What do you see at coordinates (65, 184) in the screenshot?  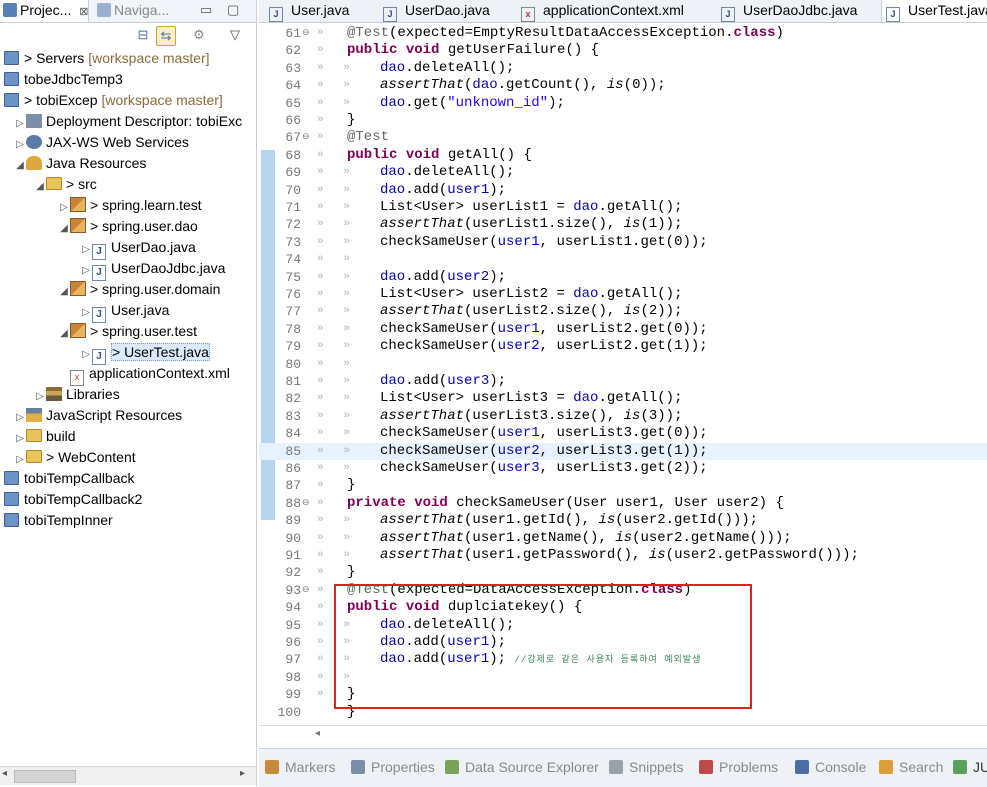 I see `tree-item-src: ◢ > src` at bounding box center [65, 184].